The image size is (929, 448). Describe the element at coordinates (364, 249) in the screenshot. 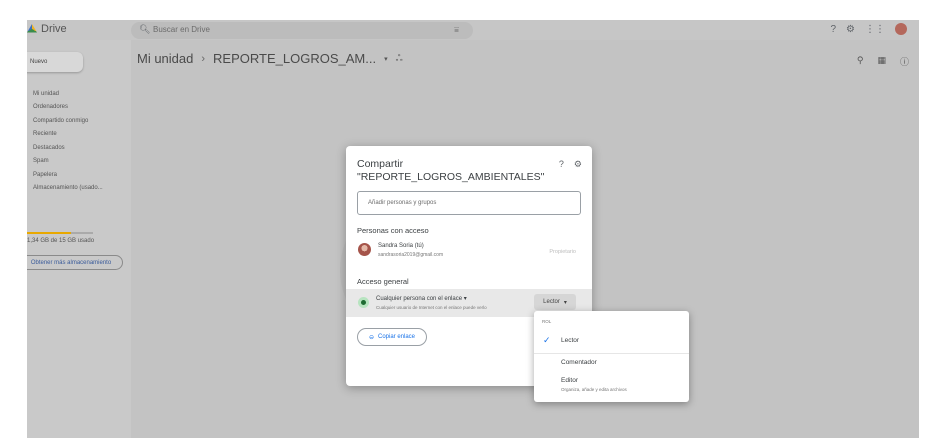

I see `avatar` at that location.